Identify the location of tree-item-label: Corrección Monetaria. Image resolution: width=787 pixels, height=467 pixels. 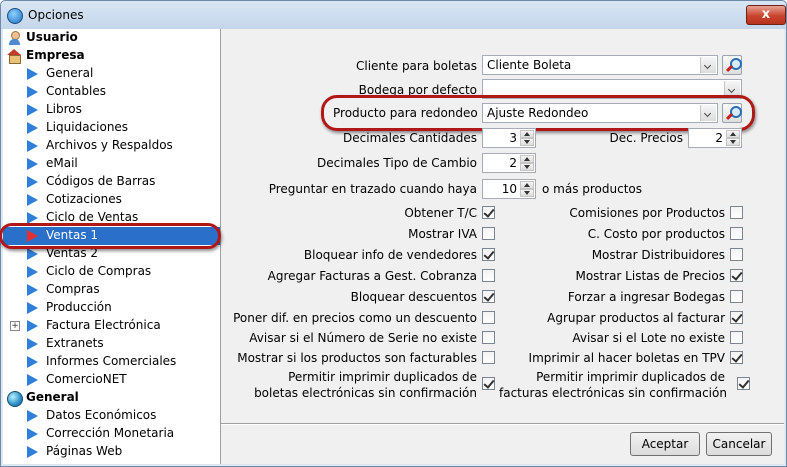
(110, 433).